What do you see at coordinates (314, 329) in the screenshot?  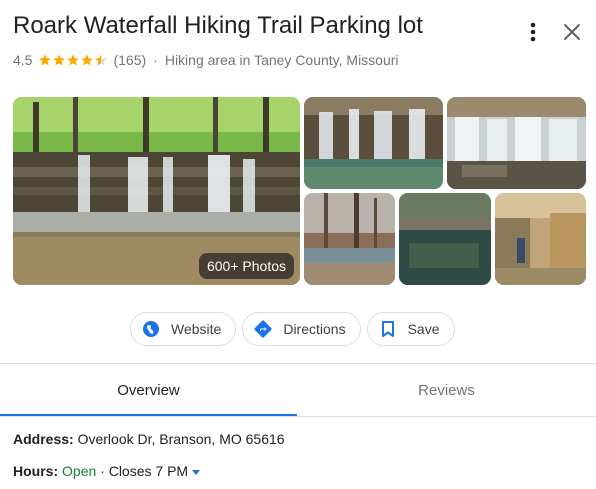 I see `directions-label: Directions` at bounding box center [314, 329].